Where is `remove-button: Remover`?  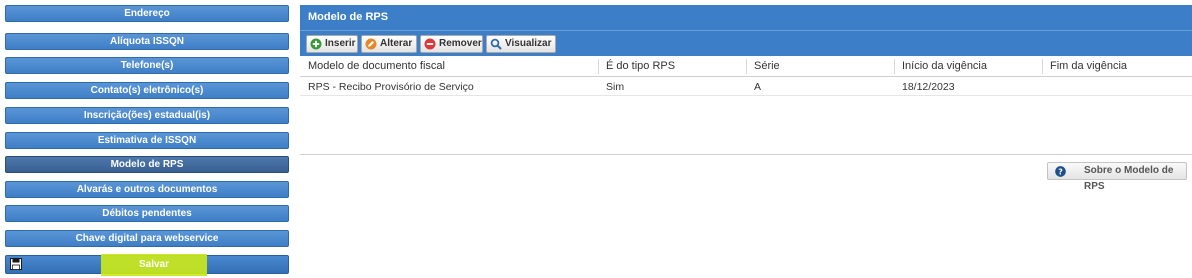 remove-button: Remover is located at coordinates (451, 44).